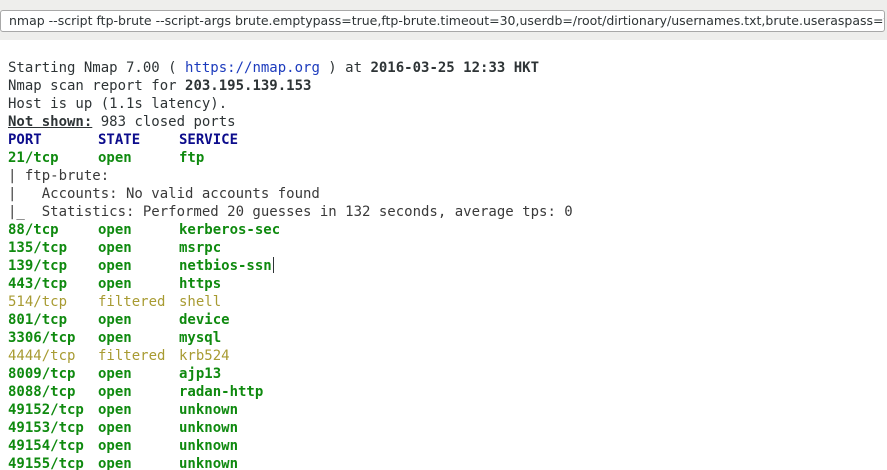 This screenshot has height=470, width=887. Describe the element at coordinates (119, 356) in the screenshot. I see `table-row: 4444/tcp filtered krb524` at that location.